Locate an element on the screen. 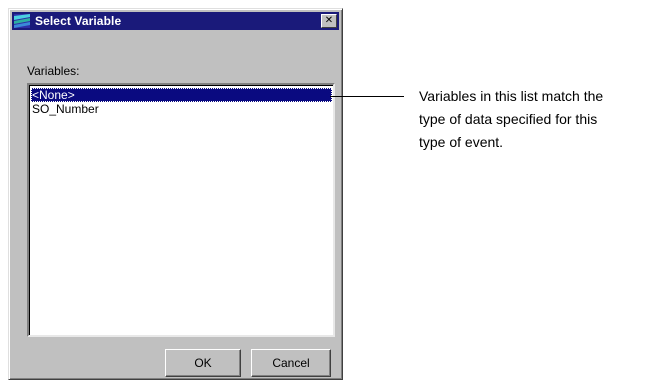 The width and height of the screenshot is (671, 386). callout-line-1: Variables in this list match the is located at coordinates (511, 96).